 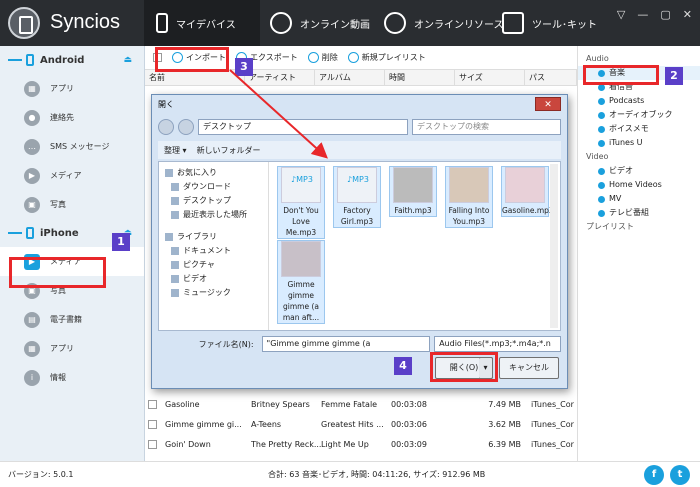 What do you see at coordinates (213, 173) in the screenshot?
I see `tree-item-favorites: お気に入り` at bounding box center [213, 173].